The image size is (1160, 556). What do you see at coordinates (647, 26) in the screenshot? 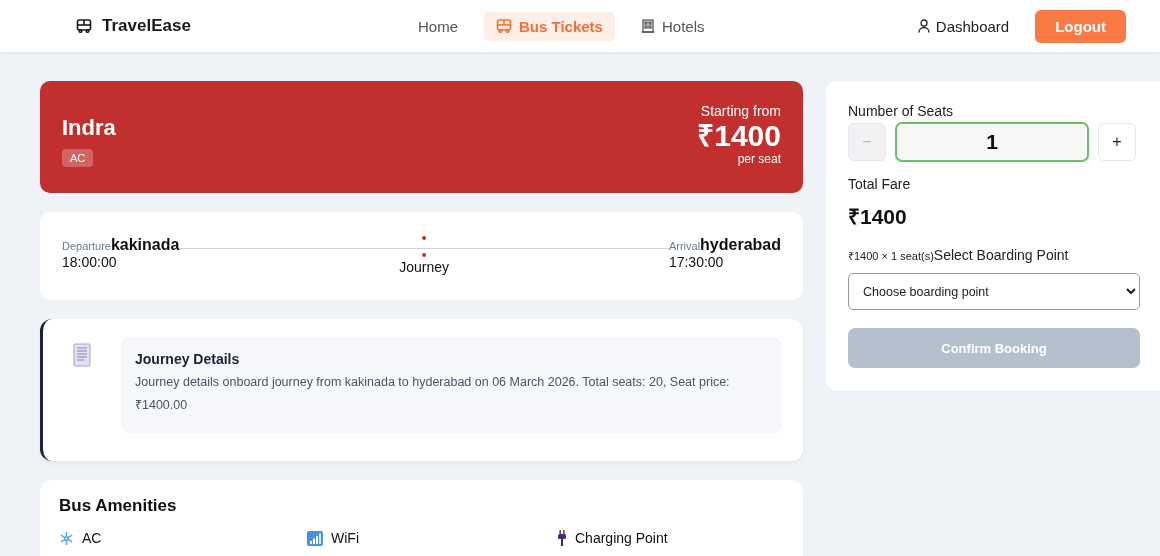
I see `building-icon` at bounding box center [647, 26].